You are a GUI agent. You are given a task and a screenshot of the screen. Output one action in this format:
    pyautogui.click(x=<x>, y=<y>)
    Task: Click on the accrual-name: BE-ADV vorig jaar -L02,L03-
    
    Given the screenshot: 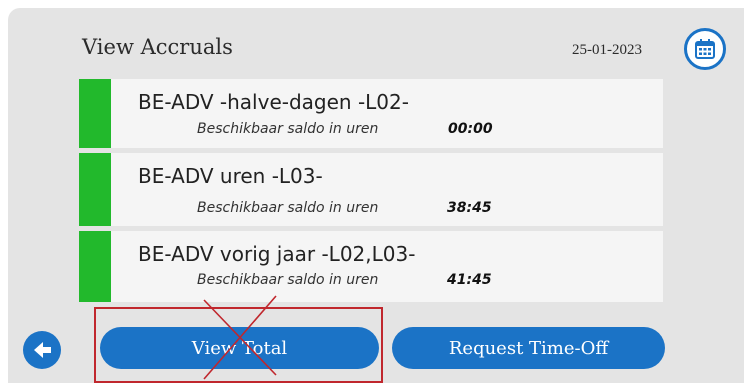 What is the action you would take?
    pyautogui.click(x=277, y=254)
    